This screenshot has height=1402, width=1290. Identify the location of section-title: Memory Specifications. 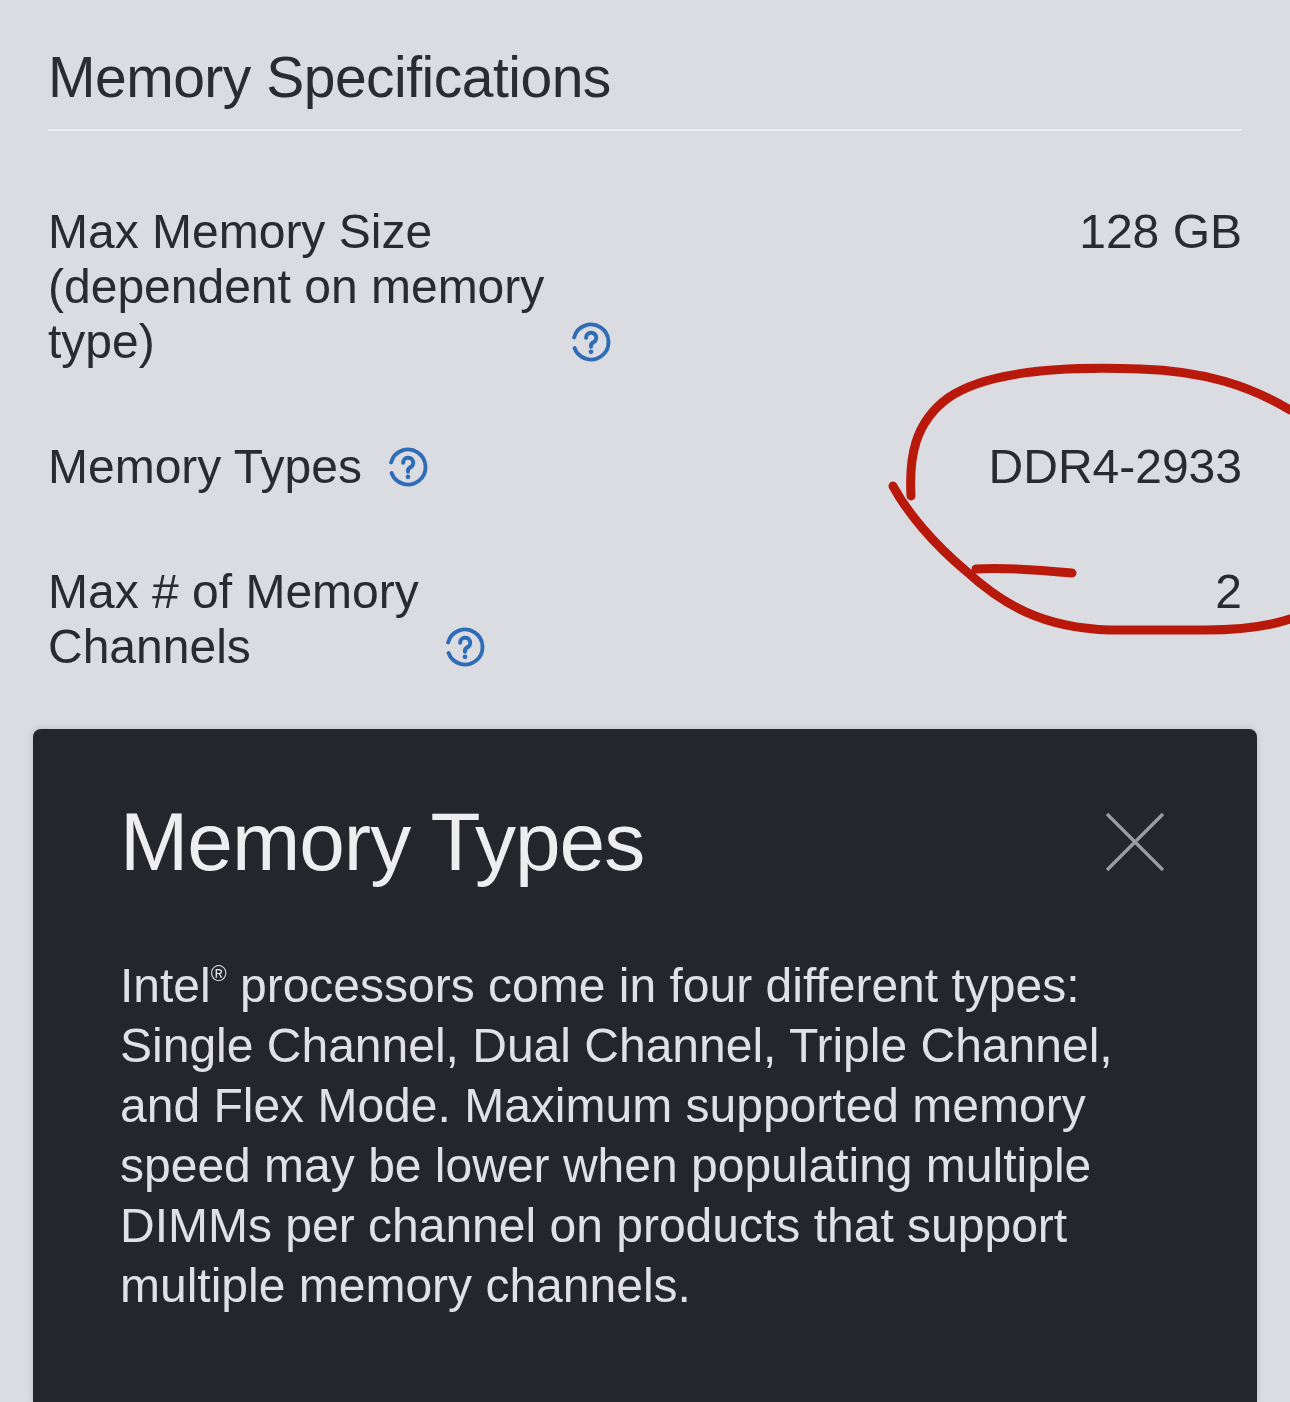
(329, 77).